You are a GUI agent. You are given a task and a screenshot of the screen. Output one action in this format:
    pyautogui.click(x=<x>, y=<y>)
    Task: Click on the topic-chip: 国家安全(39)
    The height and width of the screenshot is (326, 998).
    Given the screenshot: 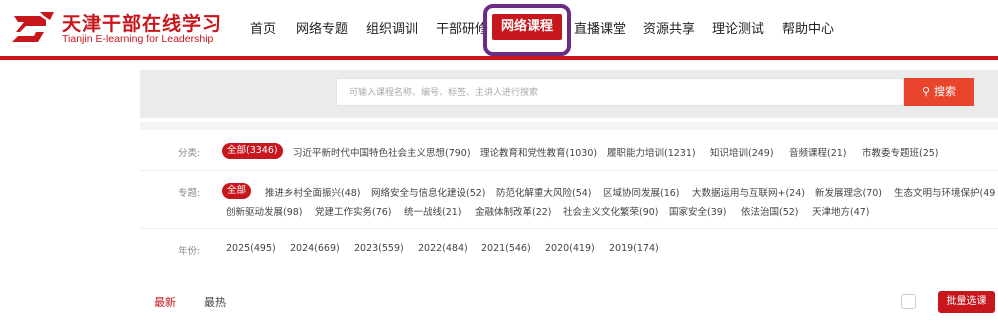 What is the action you would take?
    pyautogui.click(x=698, y=211)
    